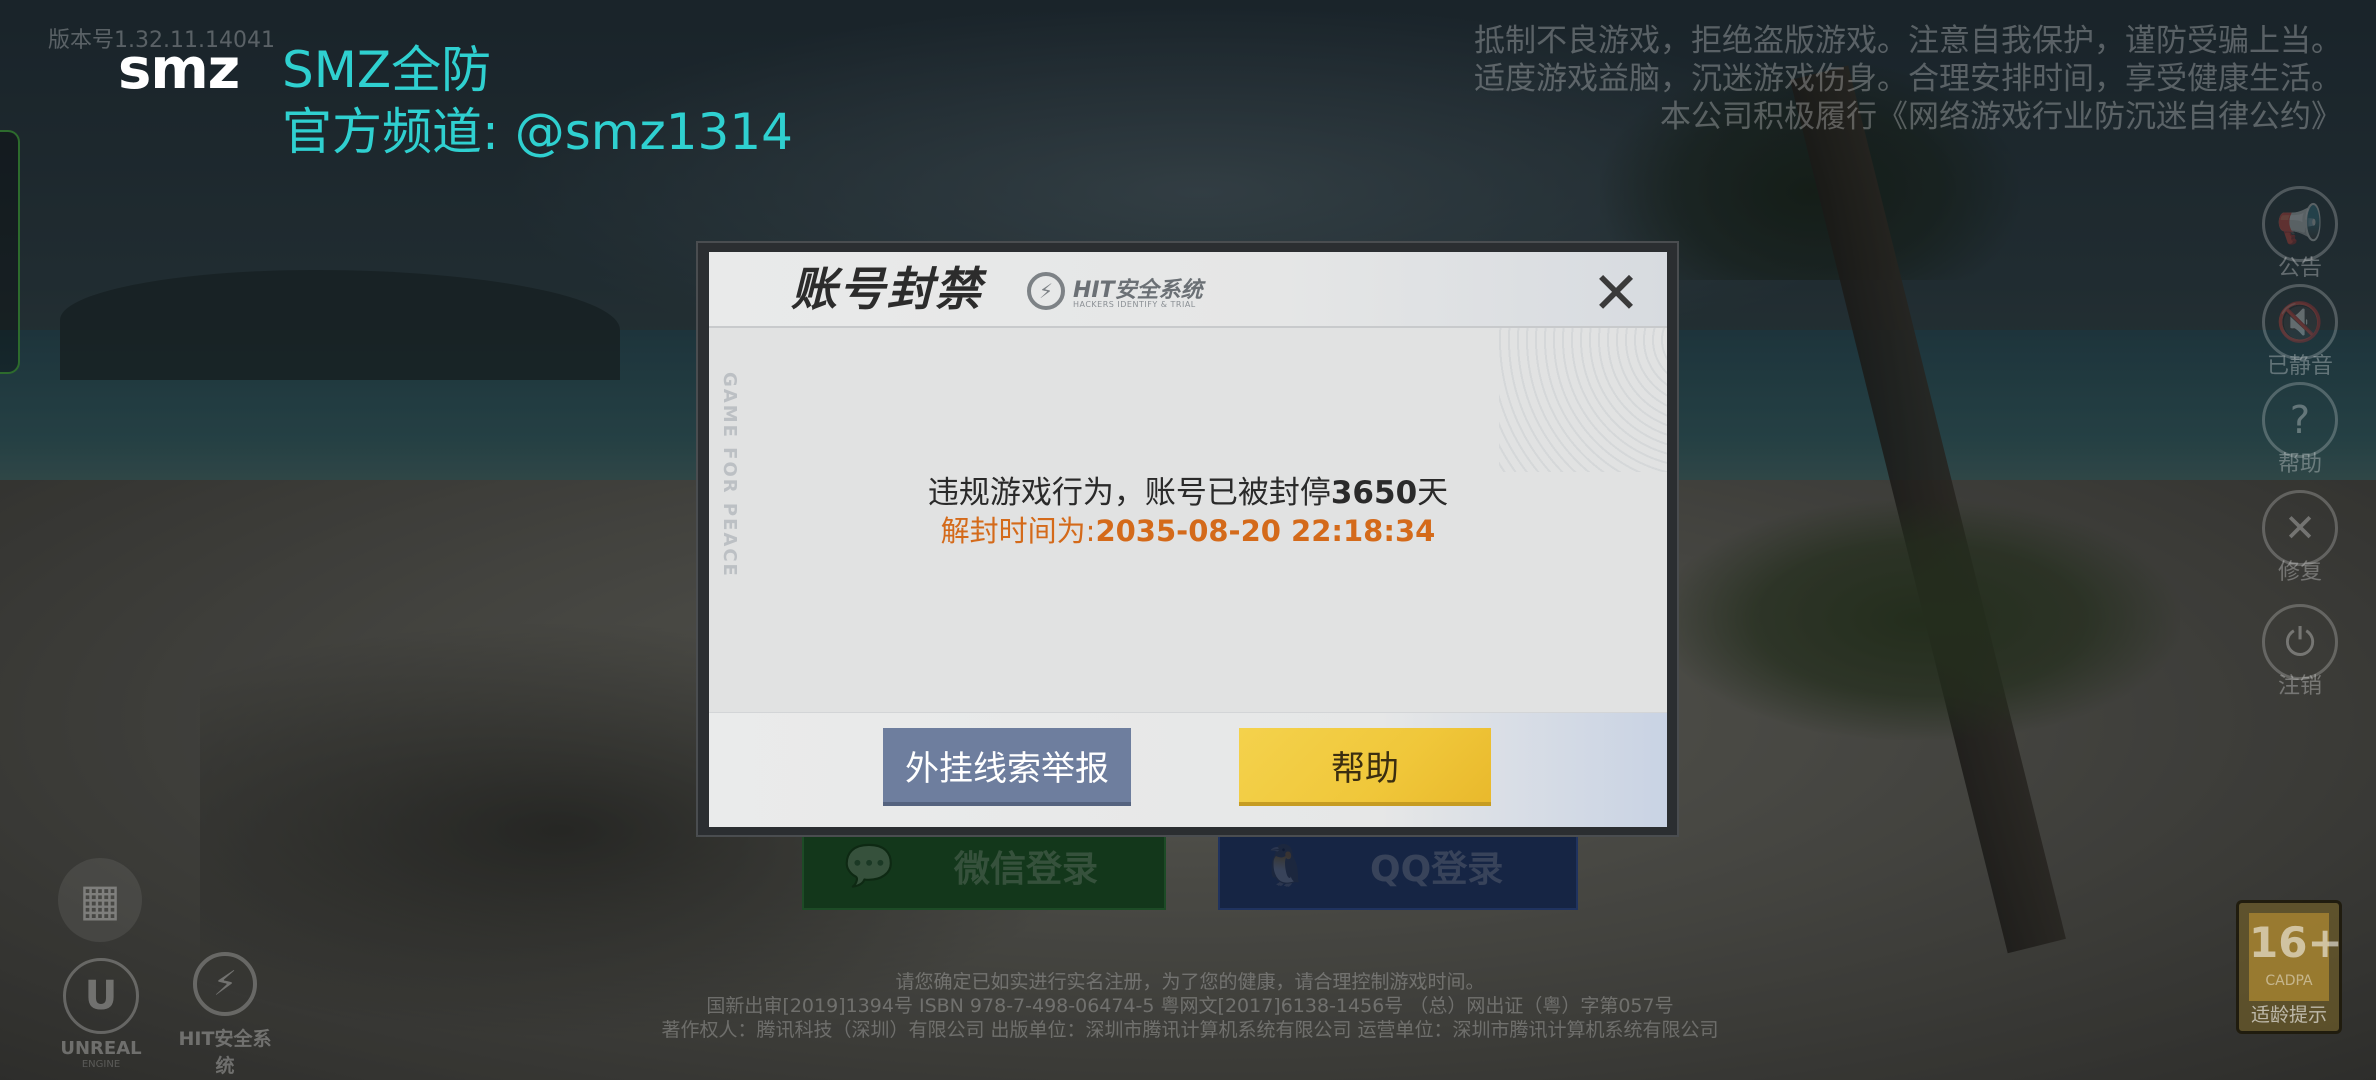  I want to click on unreal-engine-logo: U UNREAL ENGINE, so click(101, 1014).